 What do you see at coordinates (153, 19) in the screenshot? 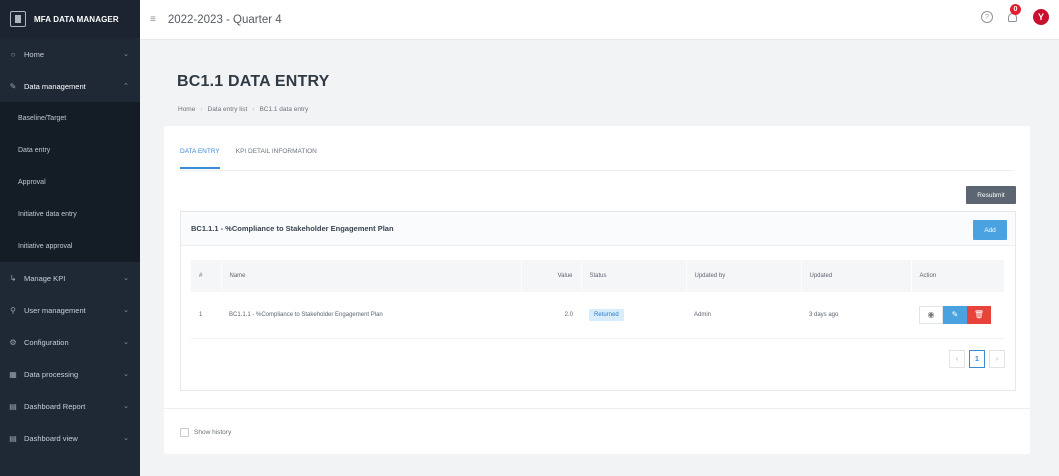
I see `menu-toggle-icon: ≡` at bounding box center [153, 19].